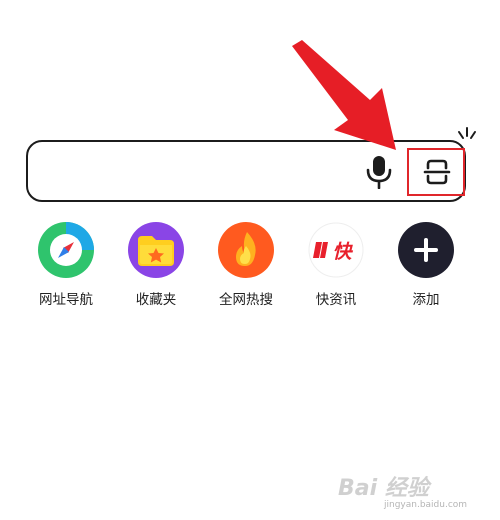 The image size is (500, 520). I want to click on shortcut-label: 快资讯, so click(336, 300).